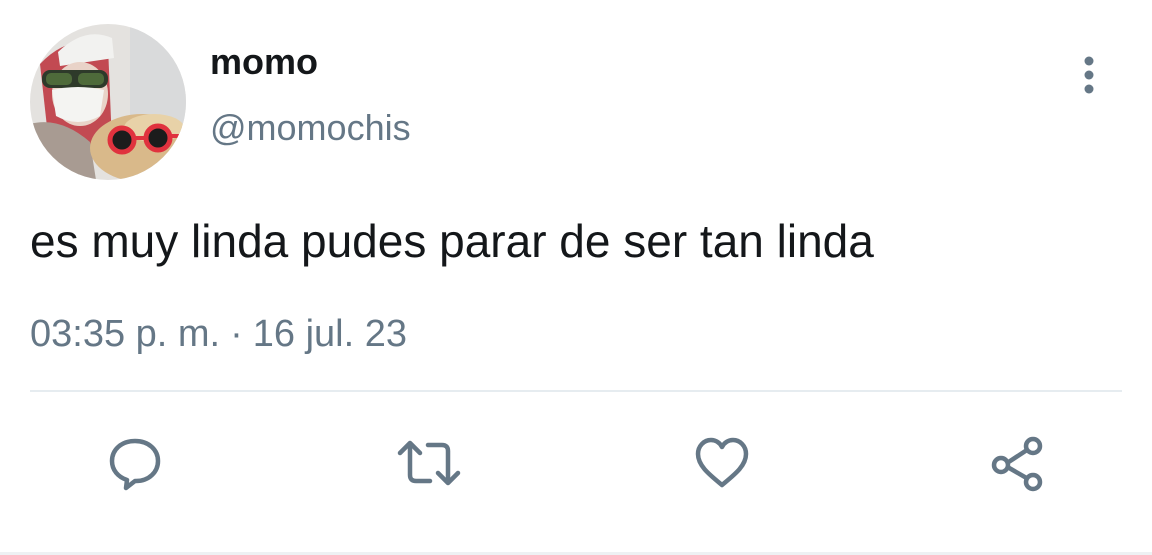 Image resolution: width=1152 pixels, height=555 pixels. I want to click on tweet-time: 03:35 p. m., so click(125, 334).